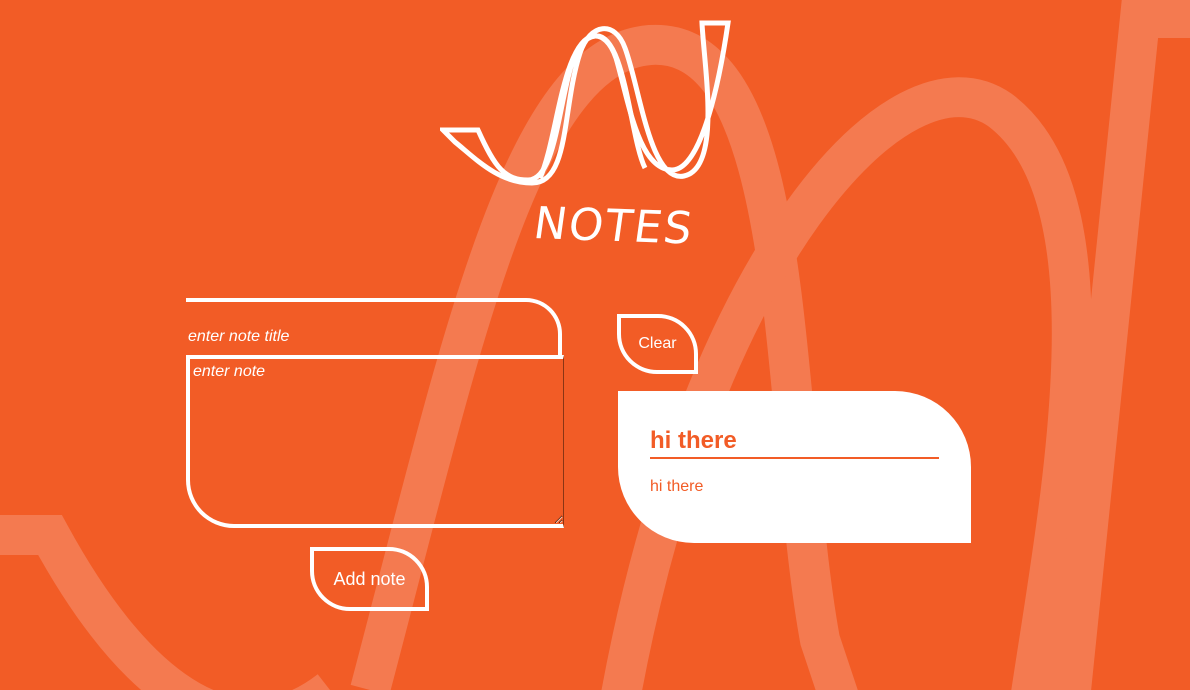 This screenshot has height=690, width=1190. What do you see at coordinates (614, 226) in the screenshot?
I see `app-logo-text: NOTES` at bounding box center [614, 226].